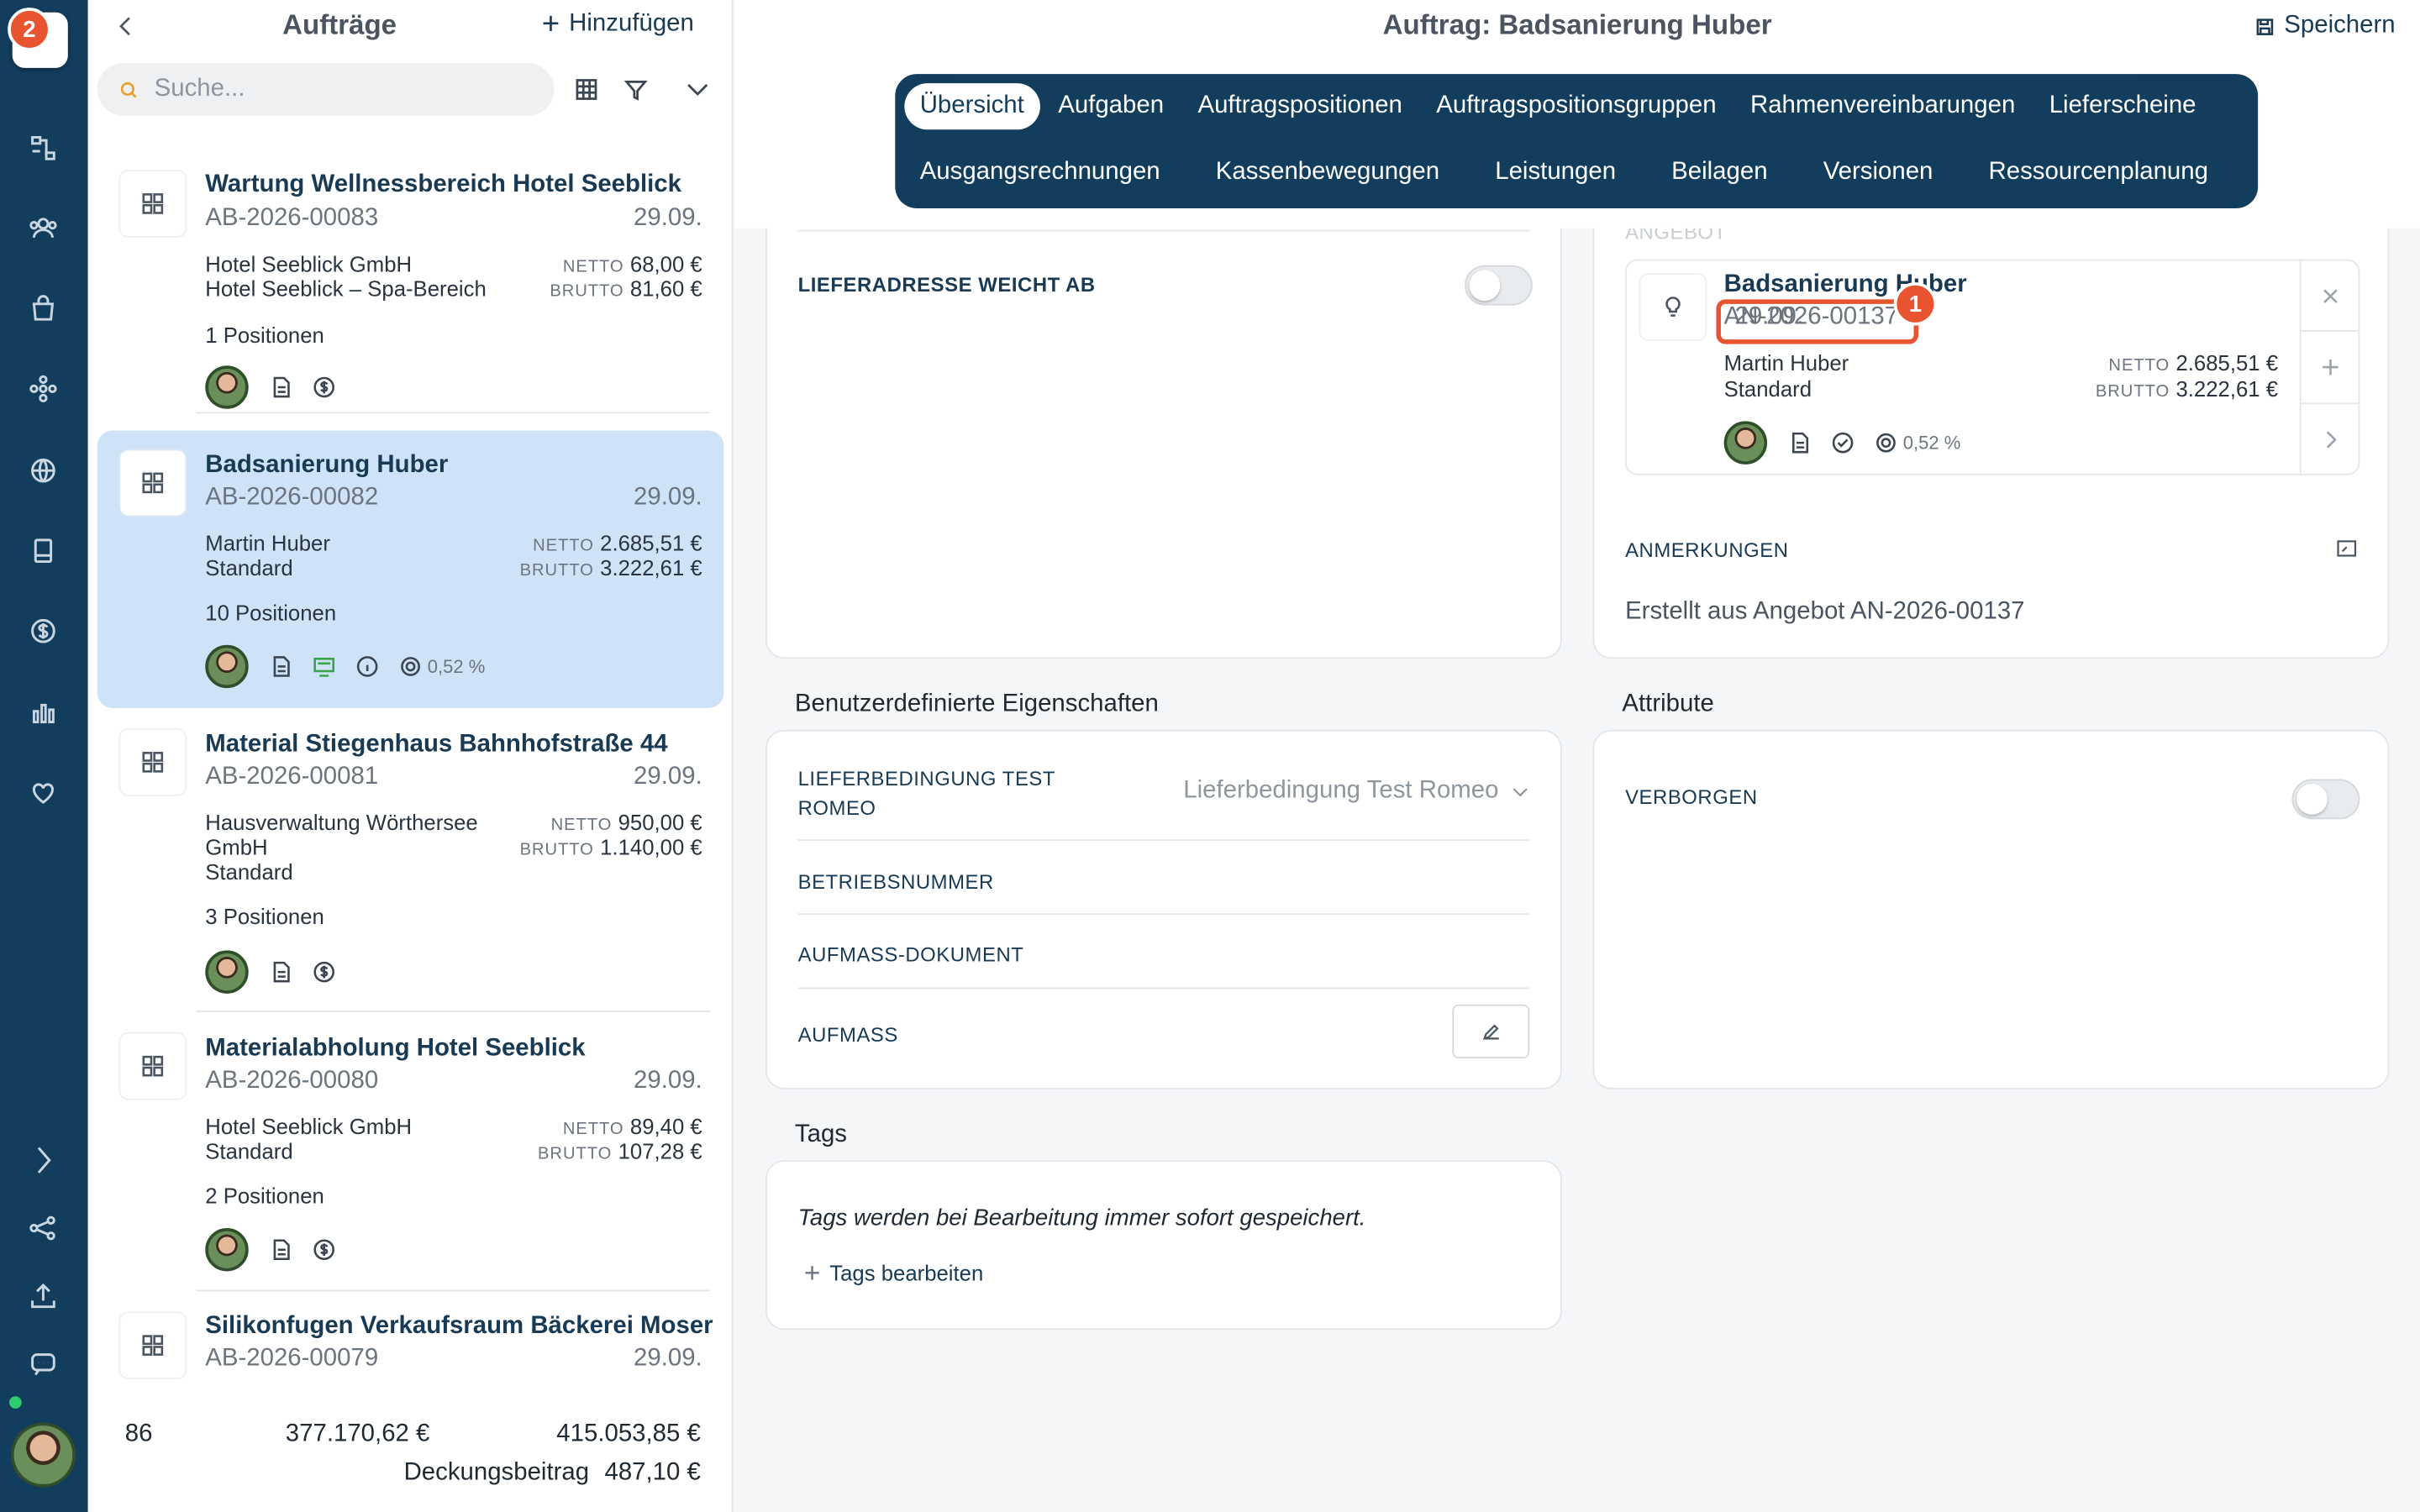 The height and width of the screenshot is (1512, 2420). Describe the element at coordinates (42, 551) in the screenshot. I see `book-icon` at that location.